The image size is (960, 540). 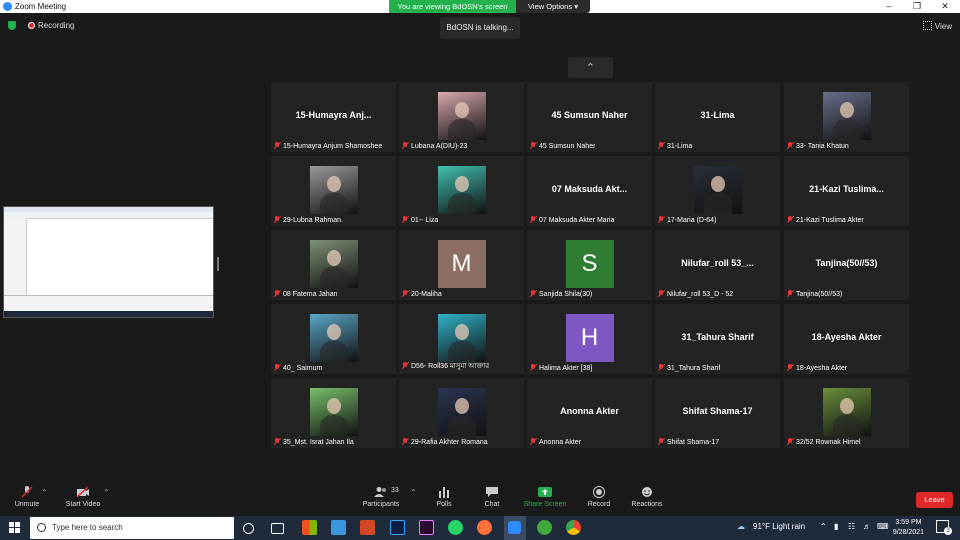 What do you see at coordinates (461, 413) in the screenshot?
I see `participant-tile: 29-Rafia Akhter Romana` at bounding box center [461, 413].